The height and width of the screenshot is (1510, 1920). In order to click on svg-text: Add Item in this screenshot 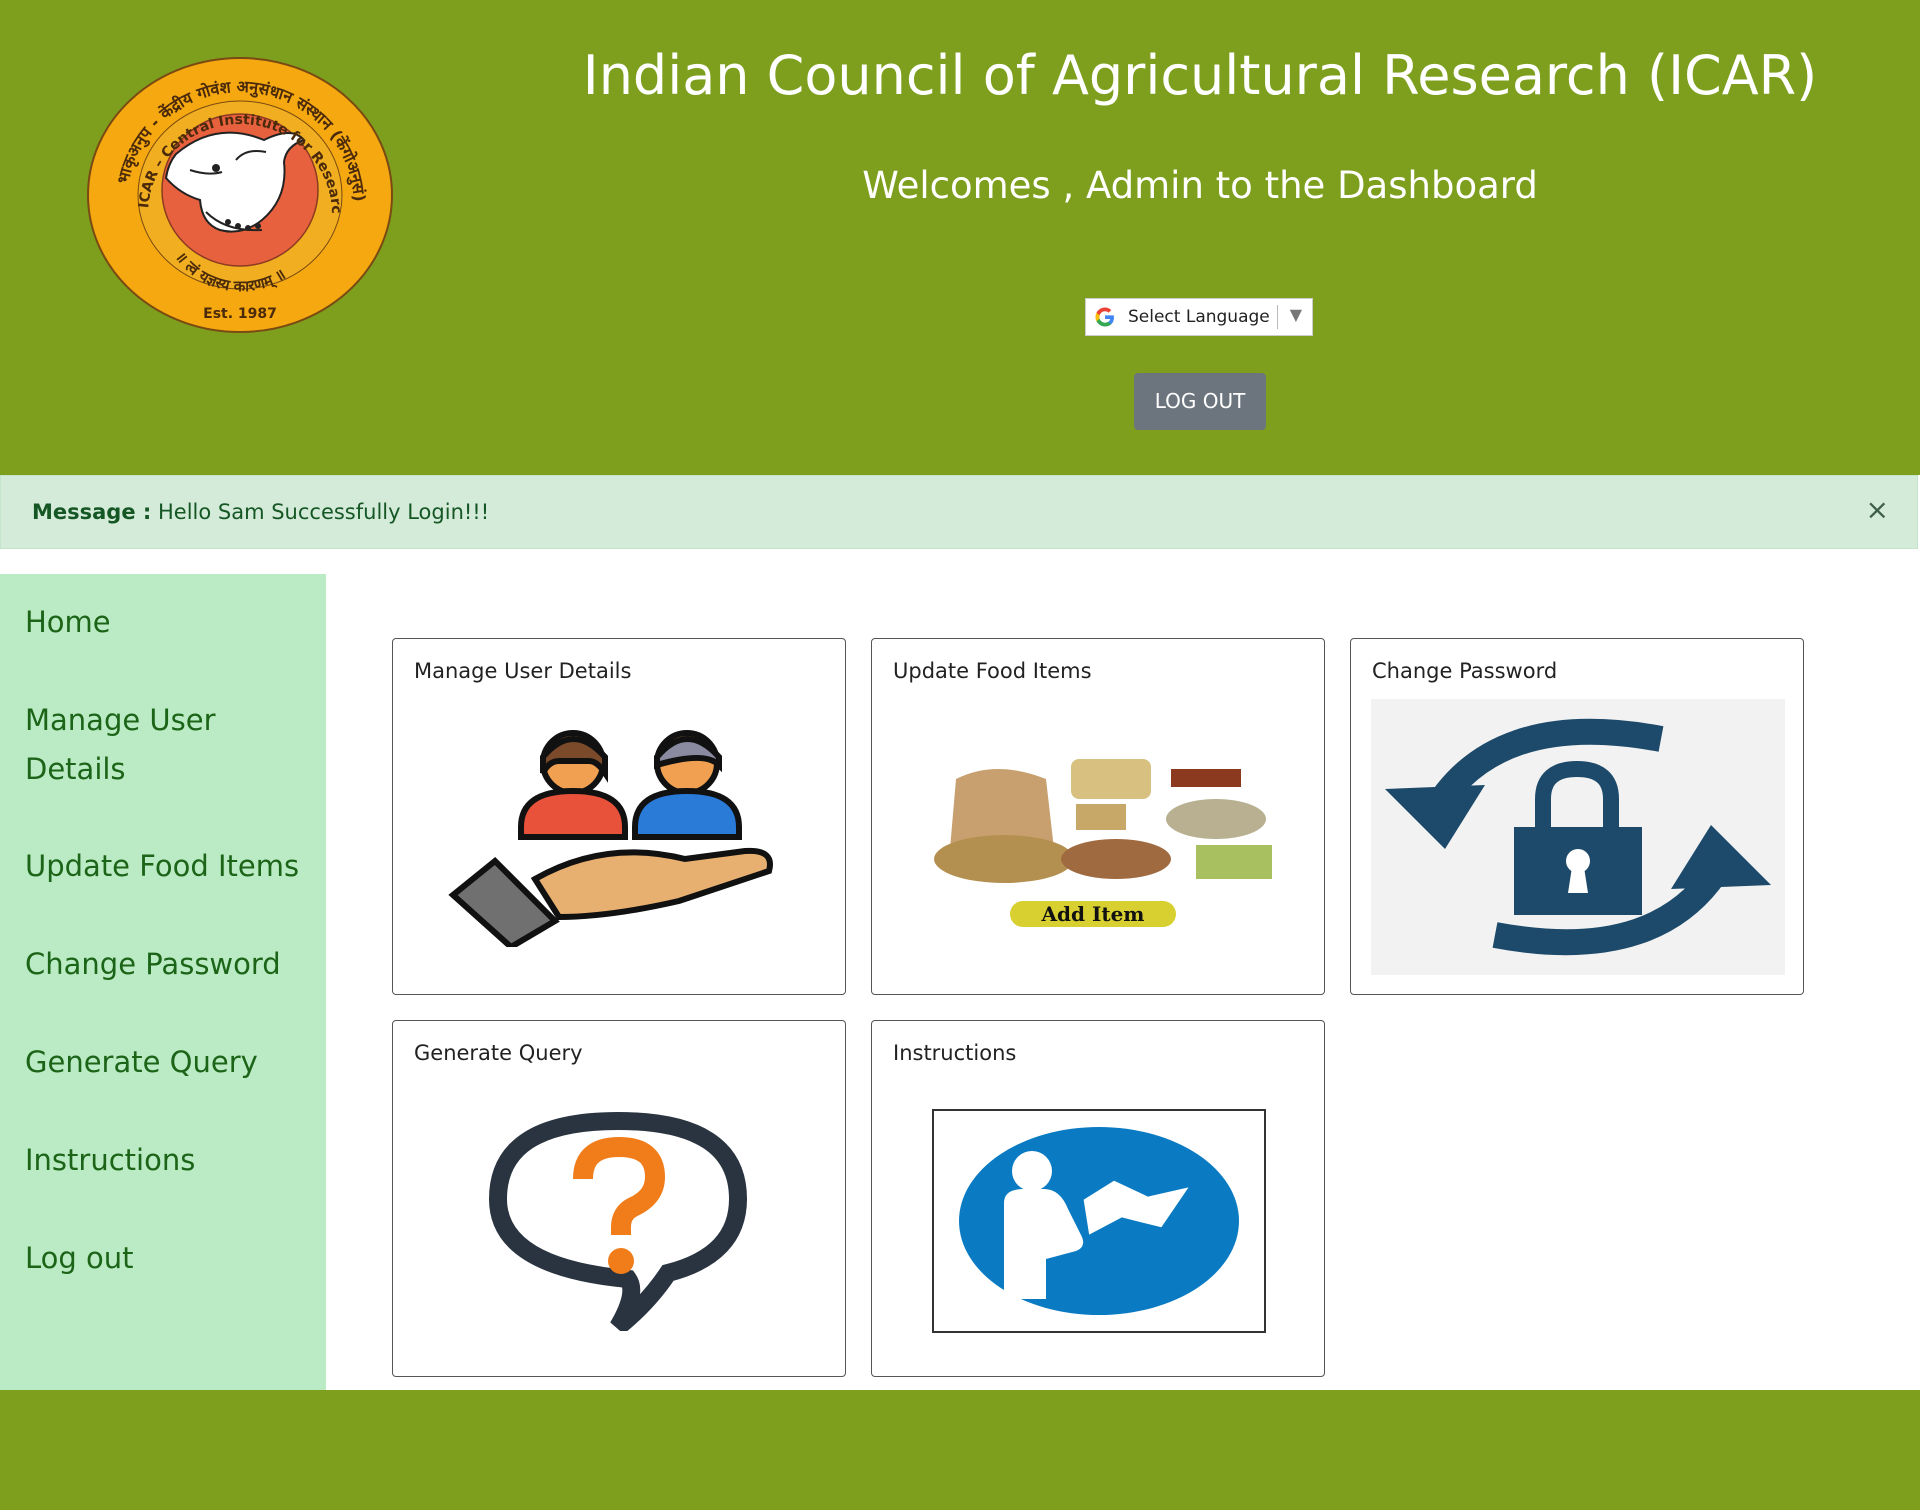, I will do `click(1093, 914)`.